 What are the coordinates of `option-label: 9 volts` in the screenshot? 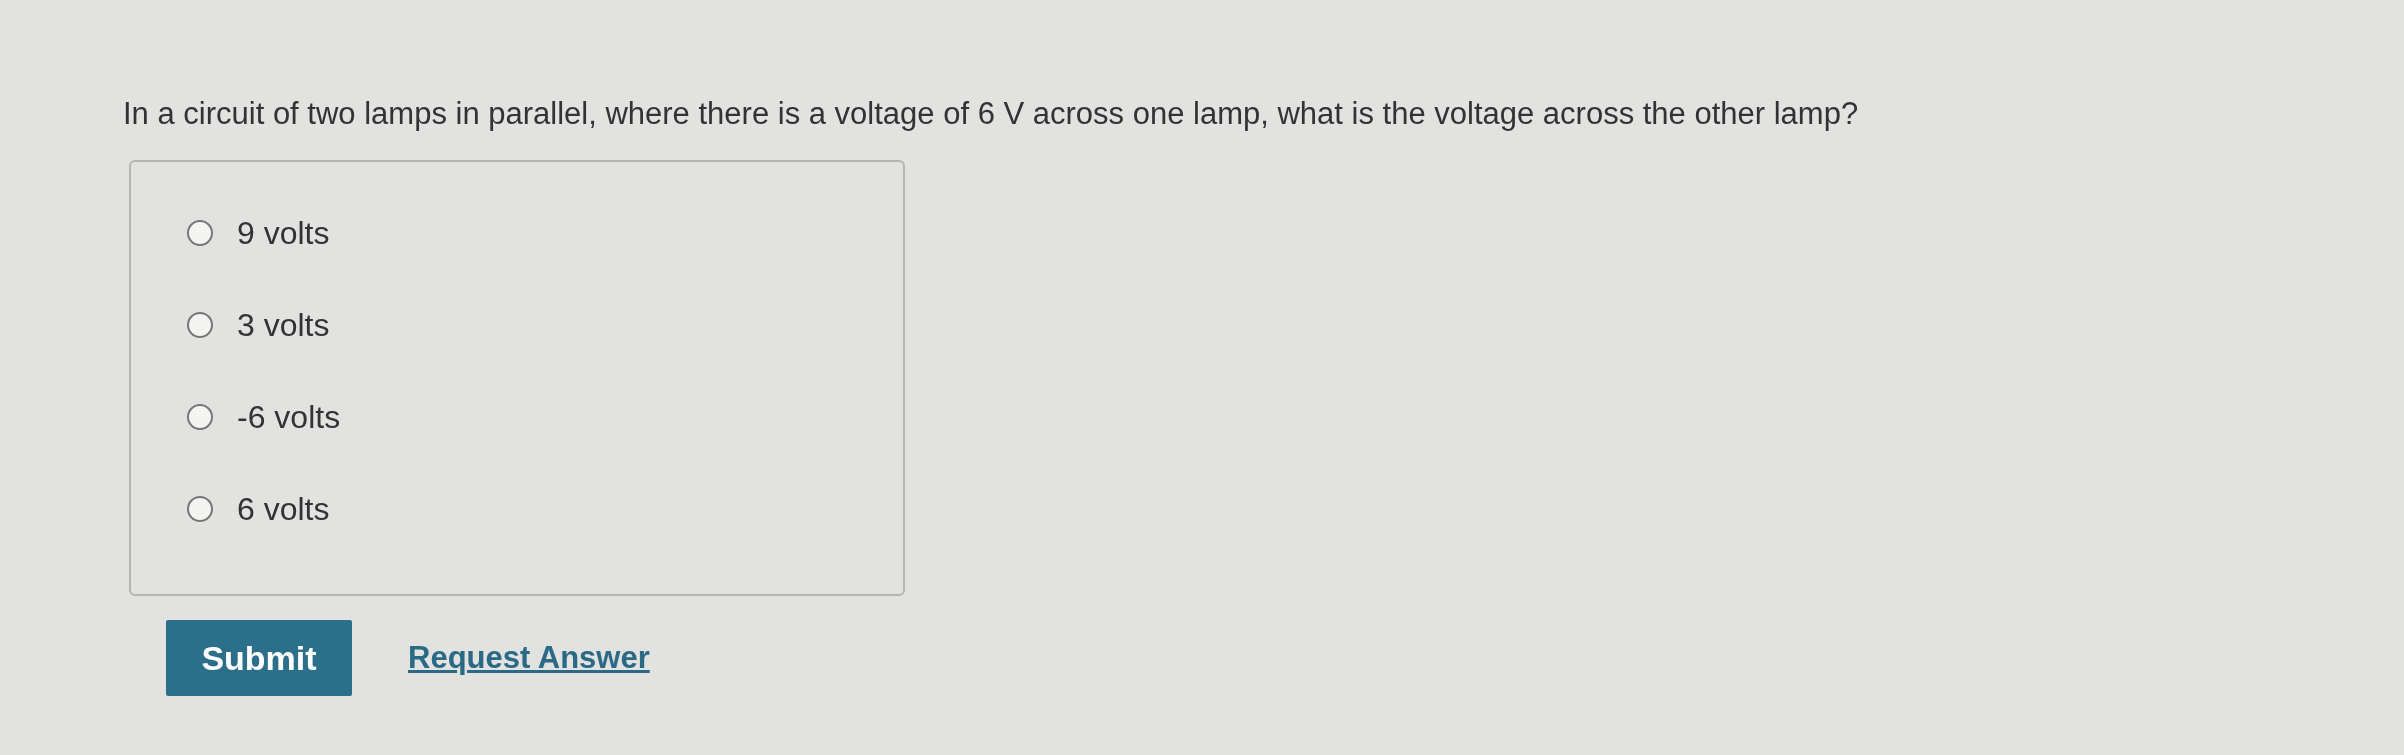 It's located at (283, 233).